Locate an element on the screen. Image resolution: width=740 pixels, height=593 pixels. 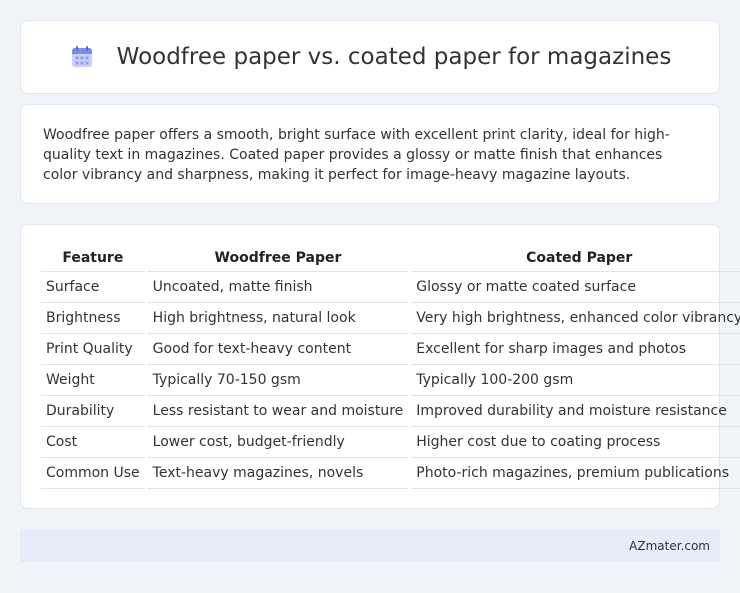
column-header-coated: Coated Paper is located at coordinates (575, 258).